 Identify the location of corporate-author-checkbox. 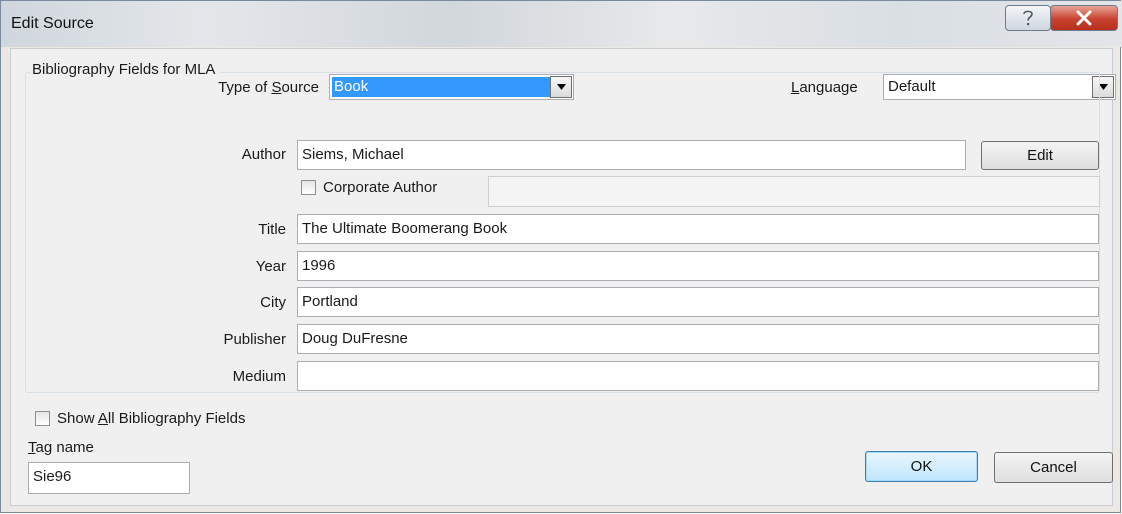
(308, 187).